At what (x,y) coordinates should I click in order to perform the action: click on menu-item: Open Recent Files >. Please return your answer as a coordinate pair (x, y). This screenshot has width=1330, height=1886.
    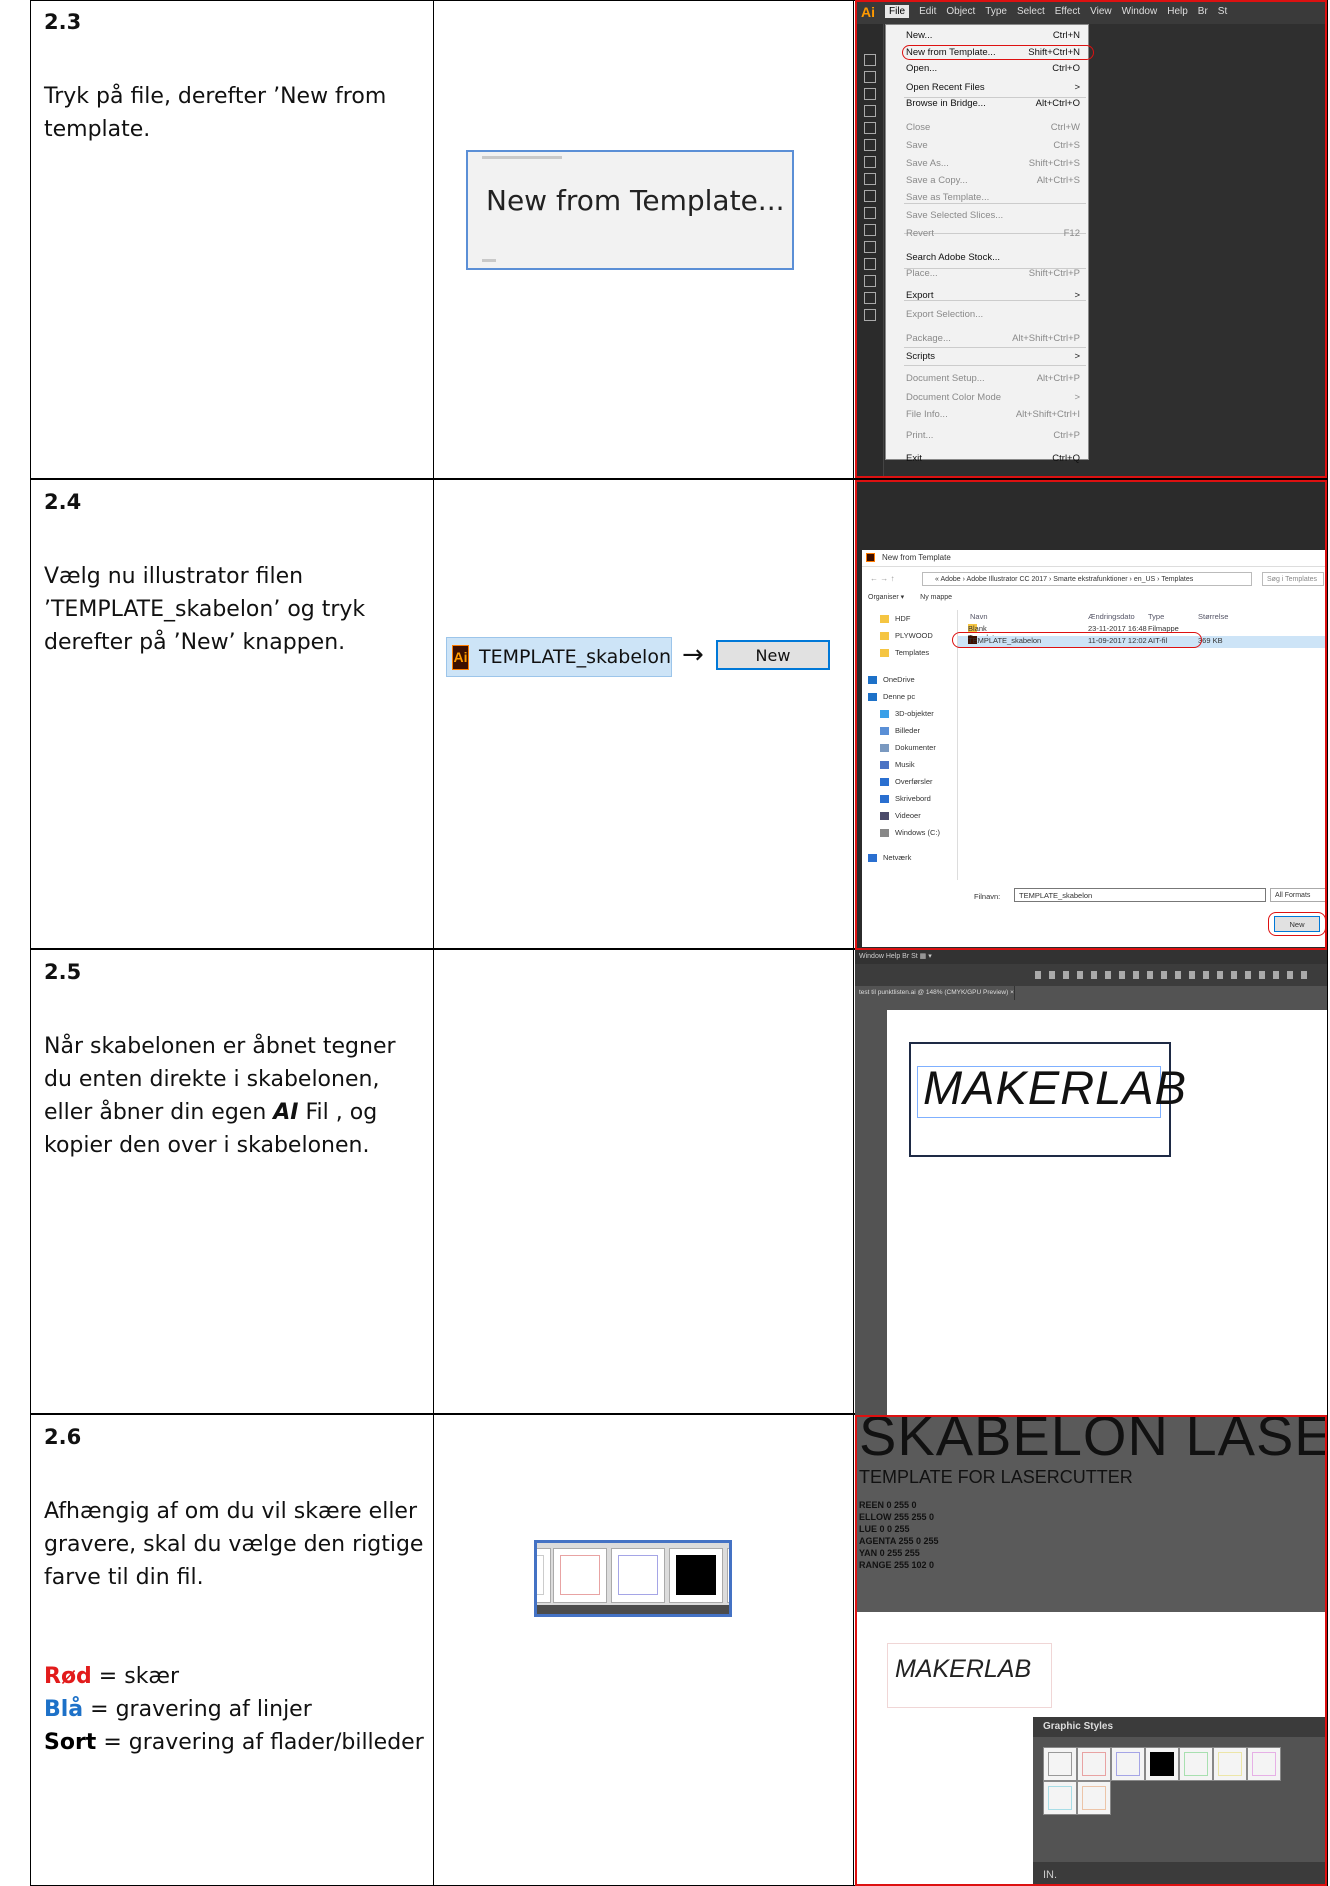
    Looking at the image, I should click on (993, 88).